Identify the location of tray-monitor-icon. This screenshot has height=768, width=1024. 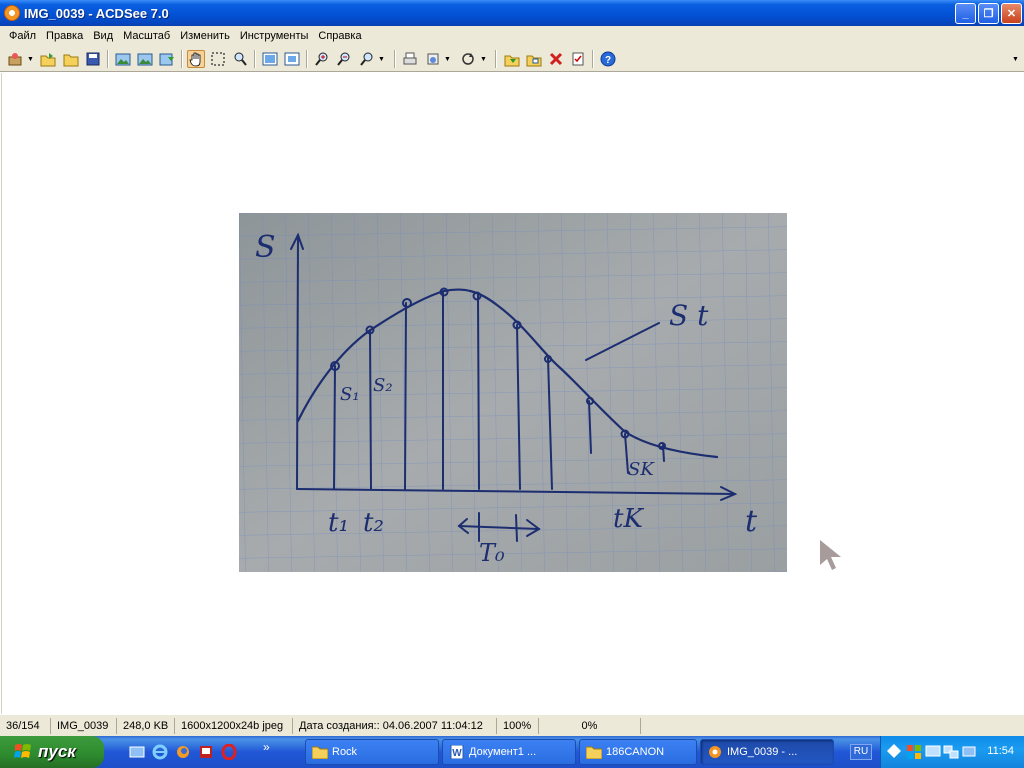
(933, 752).